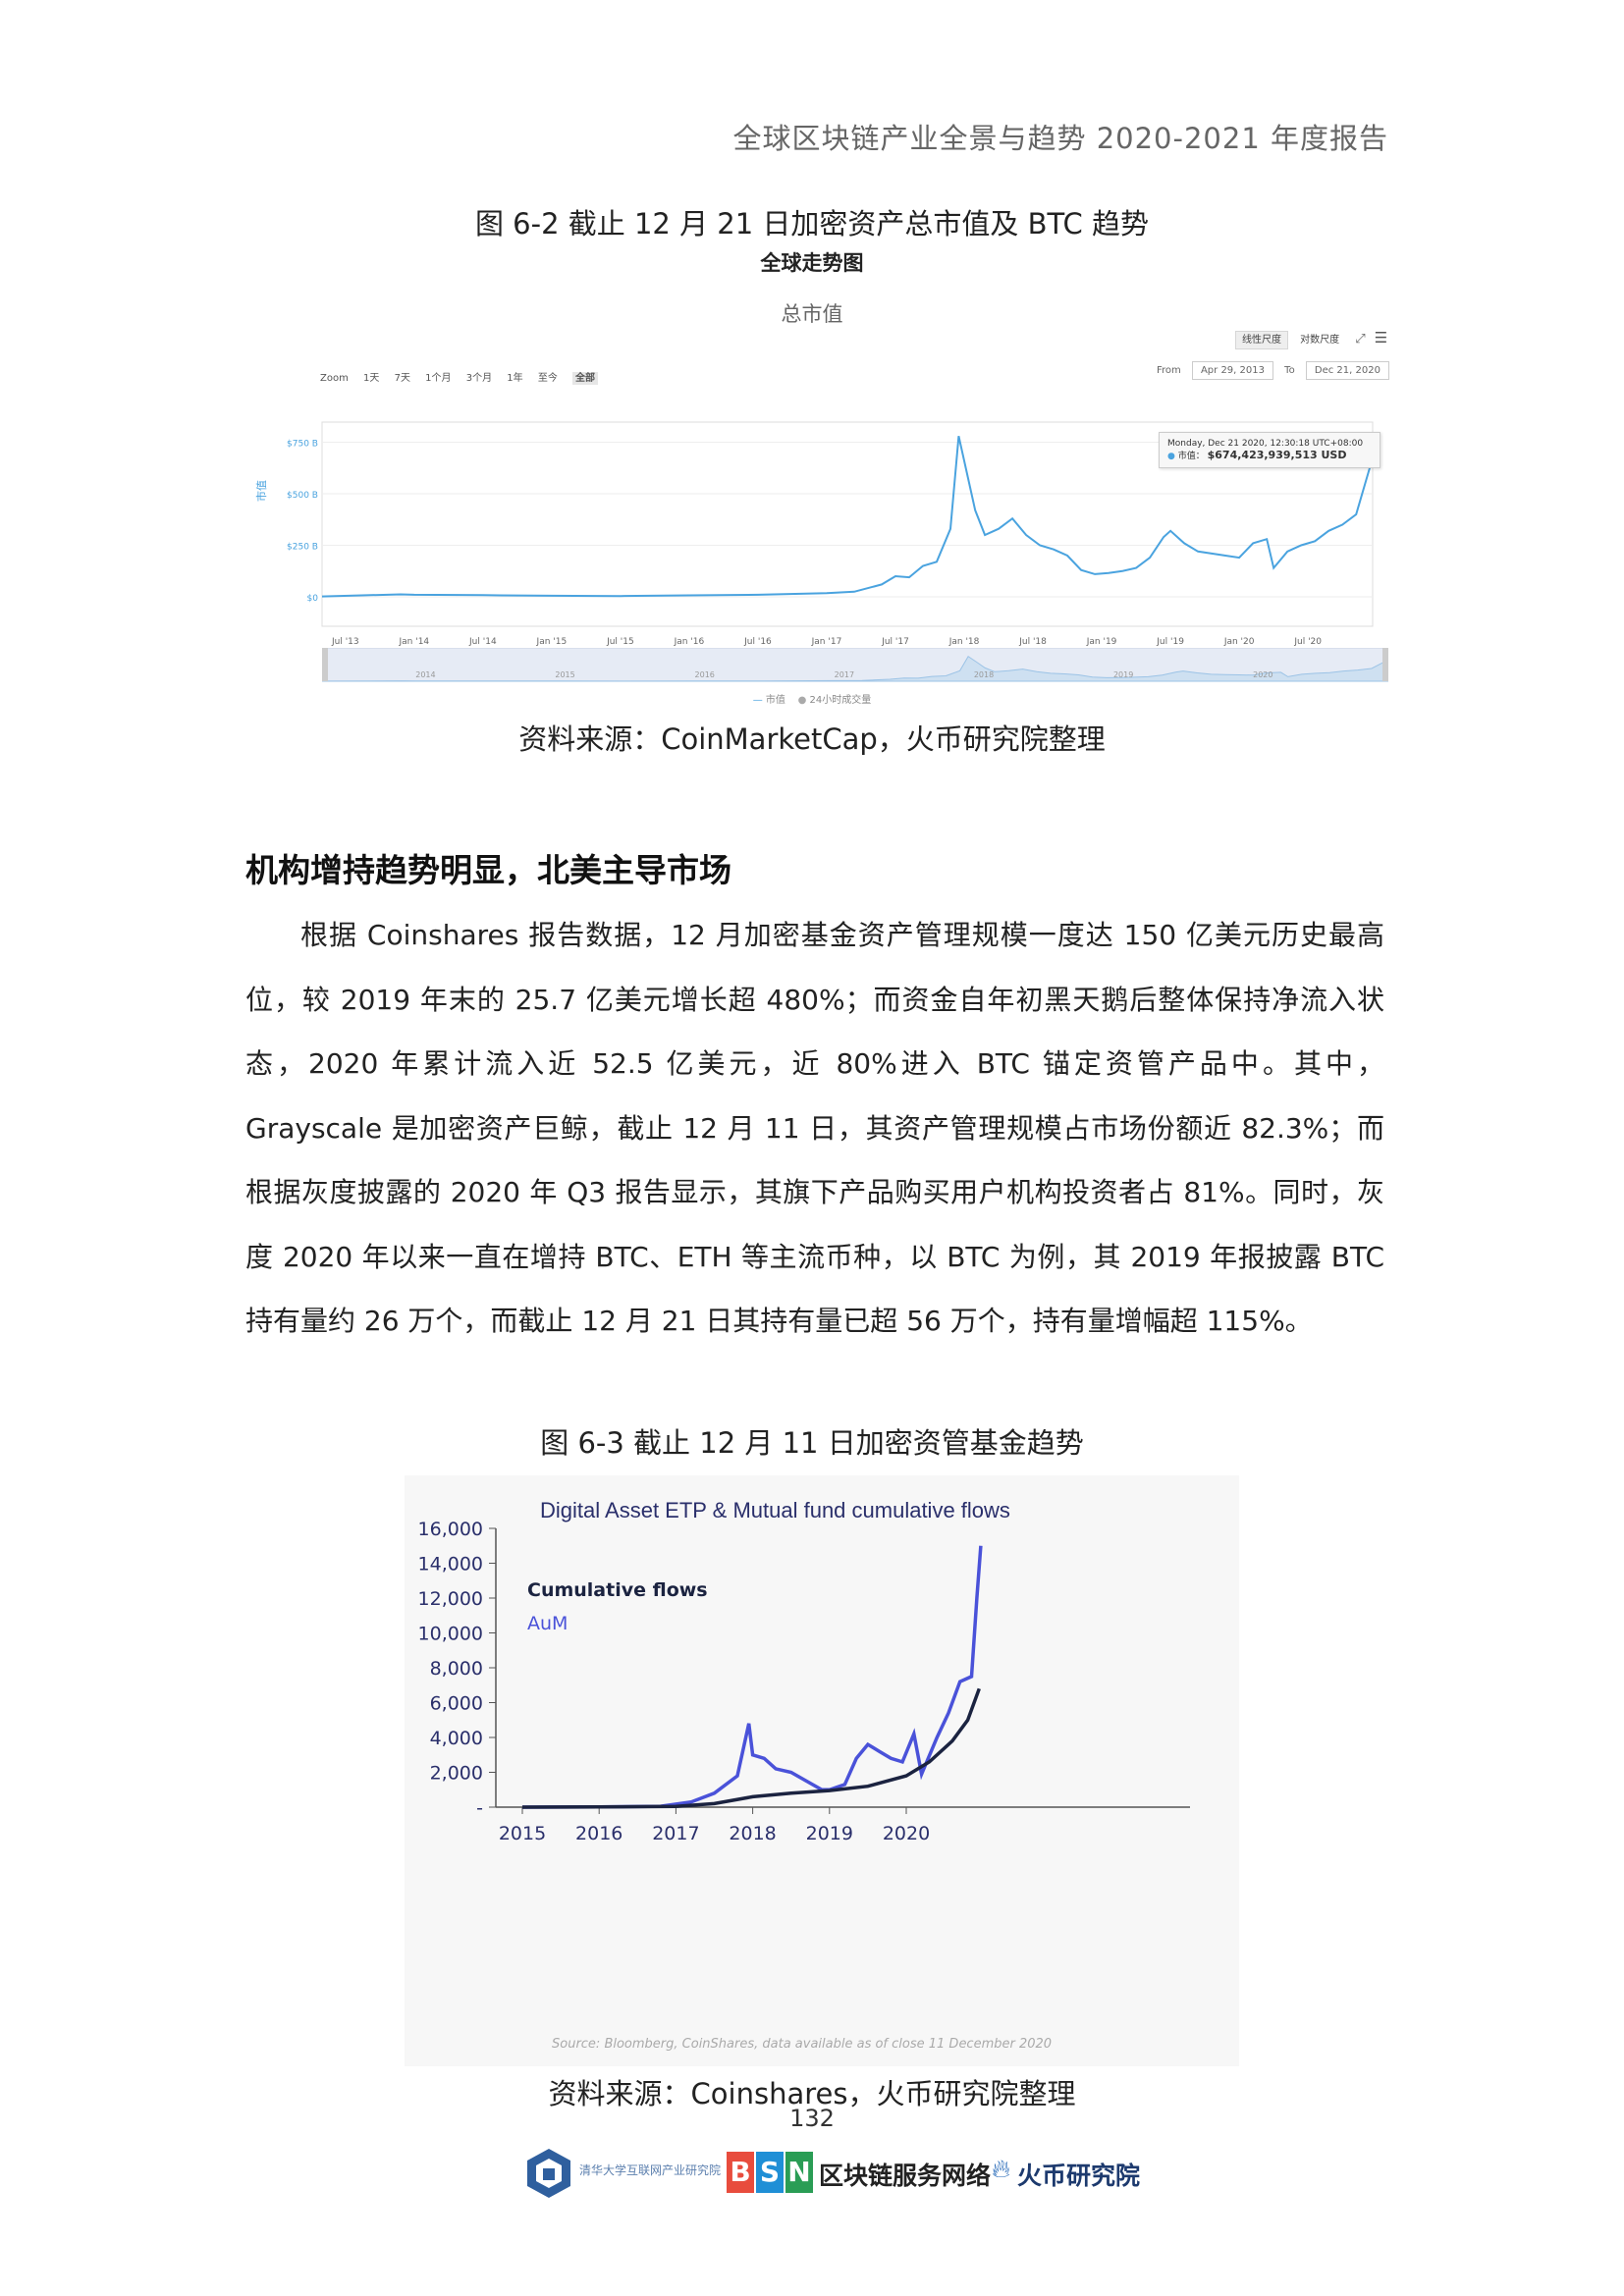 The width and height of the screenshot is (1624, 2296). What do you see at coordinates (689, 642) in the screenshot?
I see `chart-1-xtick-label: Jan '16` at bounding box center [689, 642].